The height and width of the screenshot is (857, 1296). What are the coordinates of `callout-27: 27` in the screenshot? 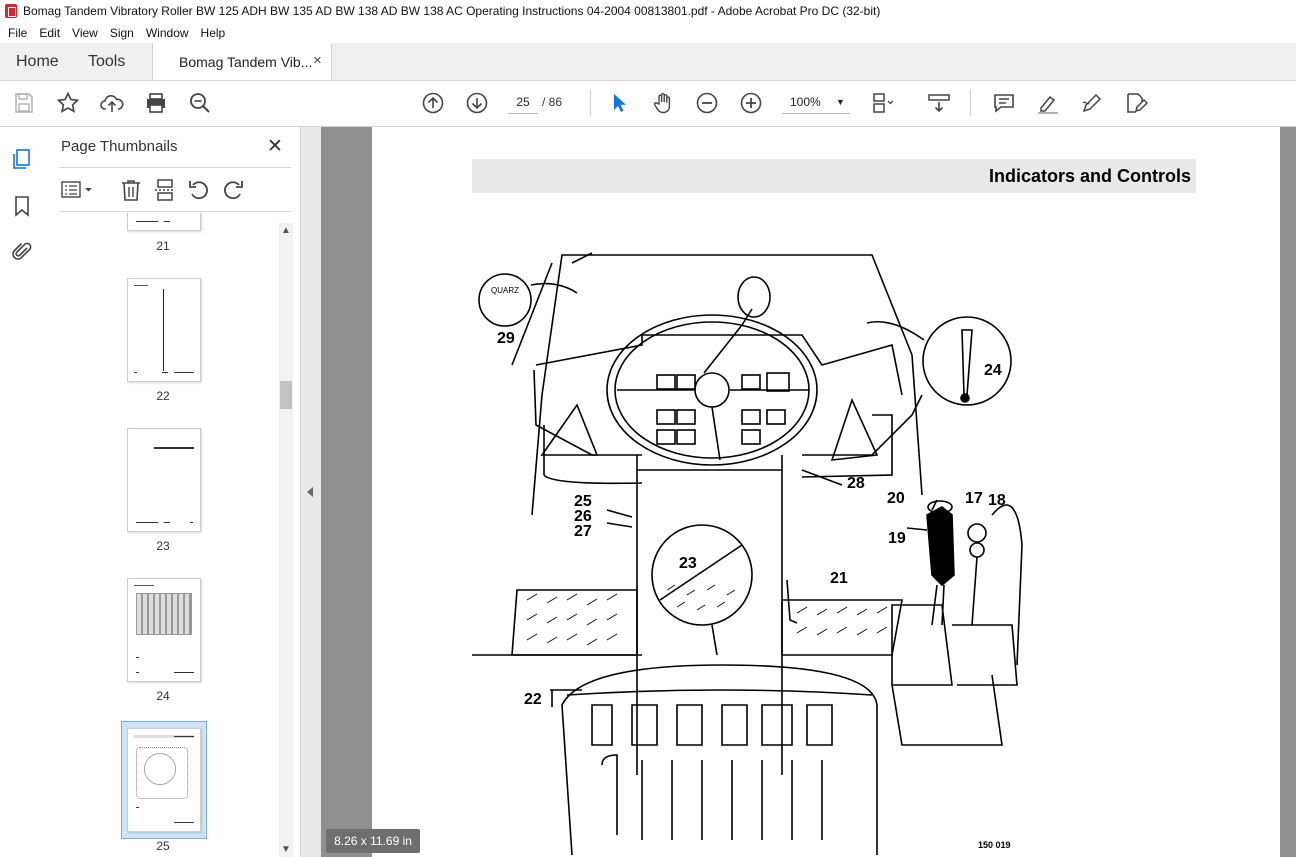 It's located at (583, 531).